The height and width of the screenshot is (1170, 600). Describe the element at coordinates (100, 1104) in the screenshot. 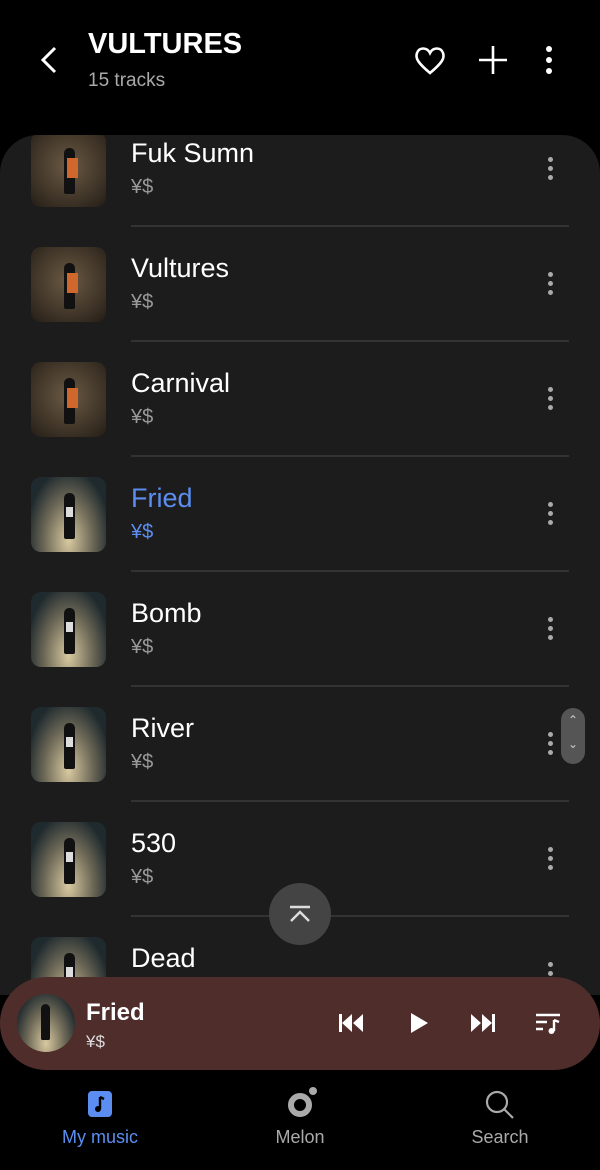

I see `music-note-icon` at that location.